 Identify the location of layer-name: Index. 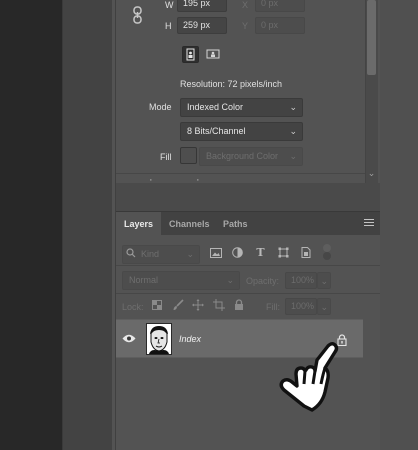
(190, 339).